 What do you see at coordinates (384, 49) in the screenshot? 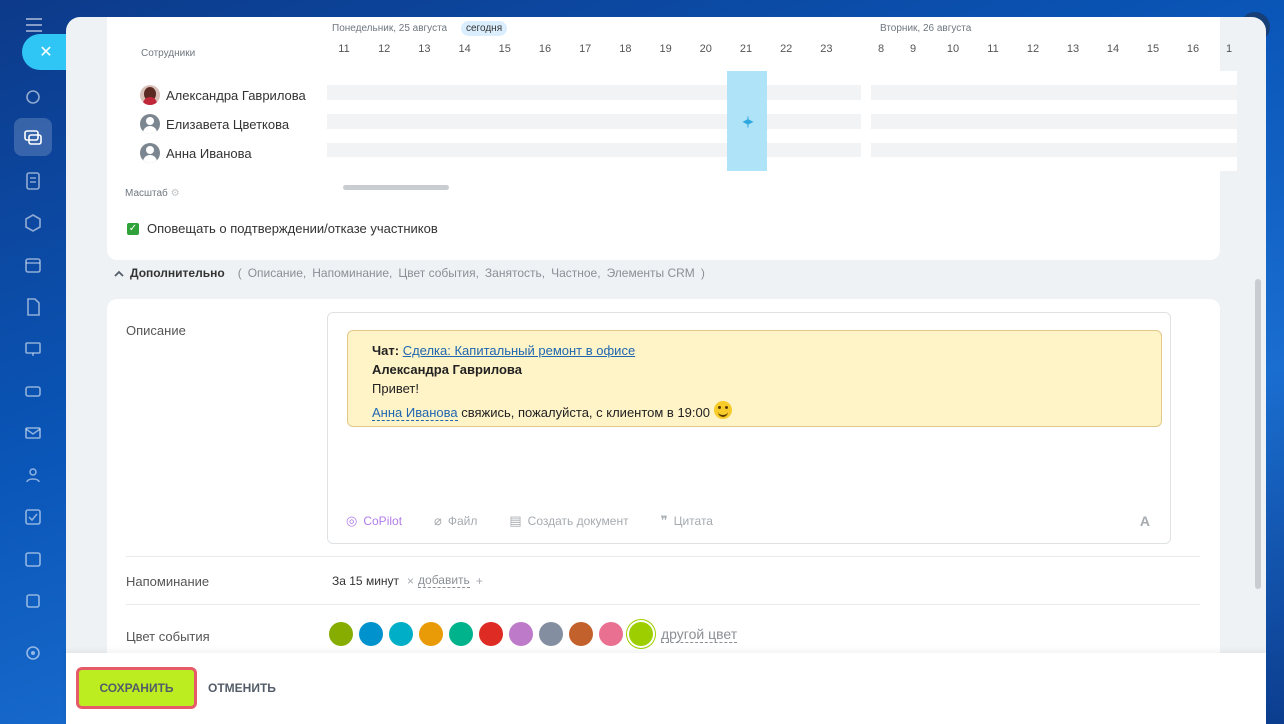
I see `hour-label: 12` at bounding box center [384, 49].